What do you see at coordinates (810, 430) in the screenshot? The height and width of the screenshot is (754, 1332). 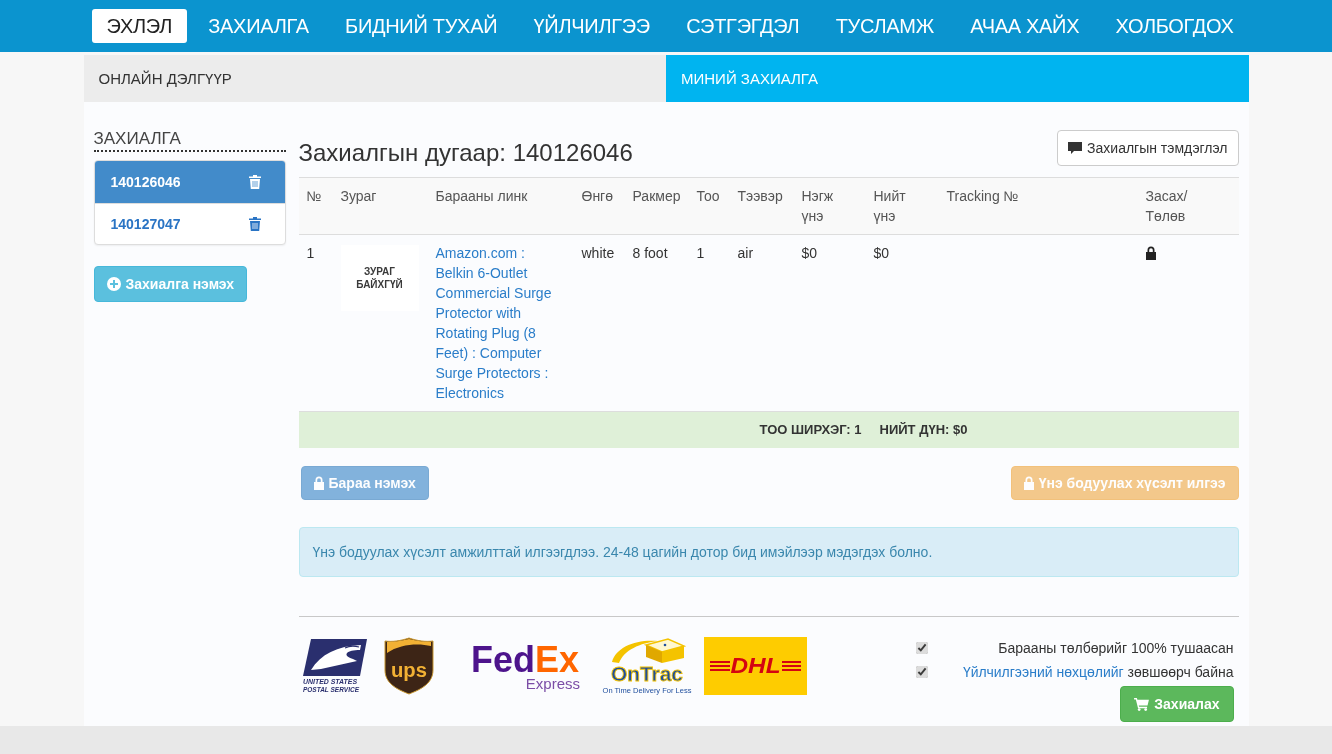 I see `summary-text: ТОО ШИРХЭГ: 1` at bounding box center [810, 430].